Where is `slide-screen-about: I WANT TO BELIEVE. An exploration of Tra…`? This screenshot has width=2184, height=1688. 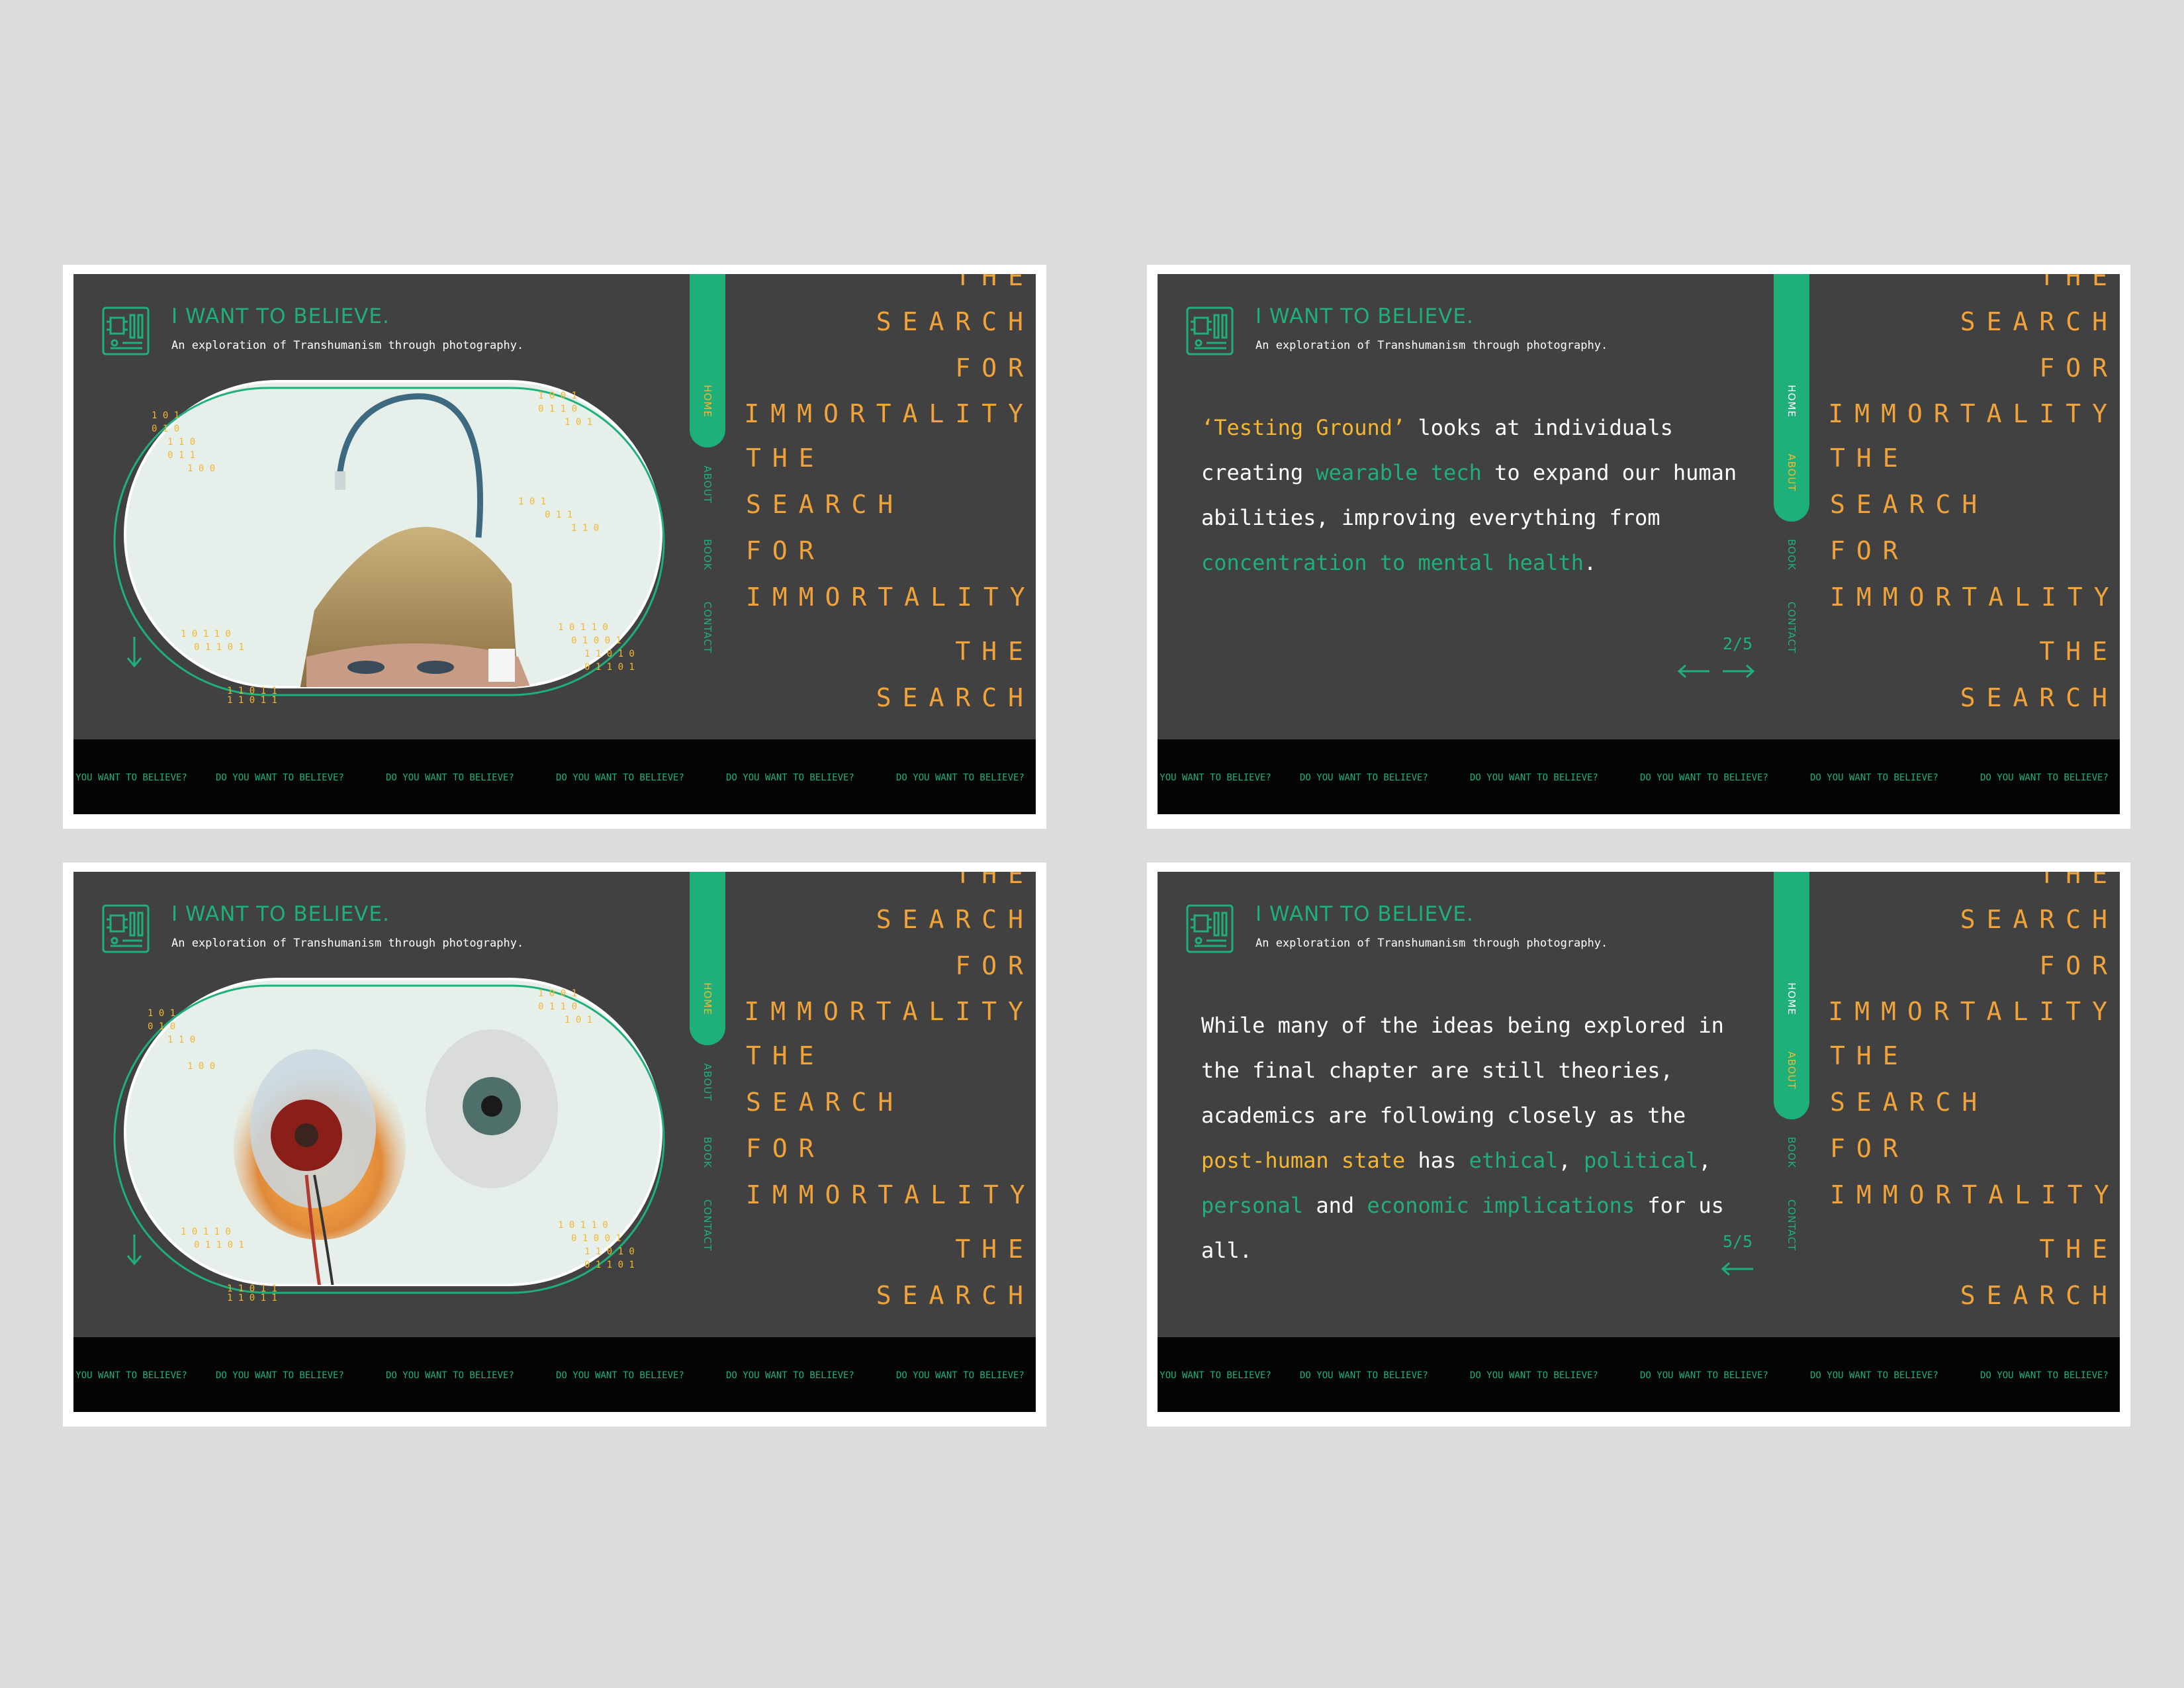 slide-screen-about: I WANT TO BELIEVE. An exploration of Tra… is located at coordinates (1639, 544).